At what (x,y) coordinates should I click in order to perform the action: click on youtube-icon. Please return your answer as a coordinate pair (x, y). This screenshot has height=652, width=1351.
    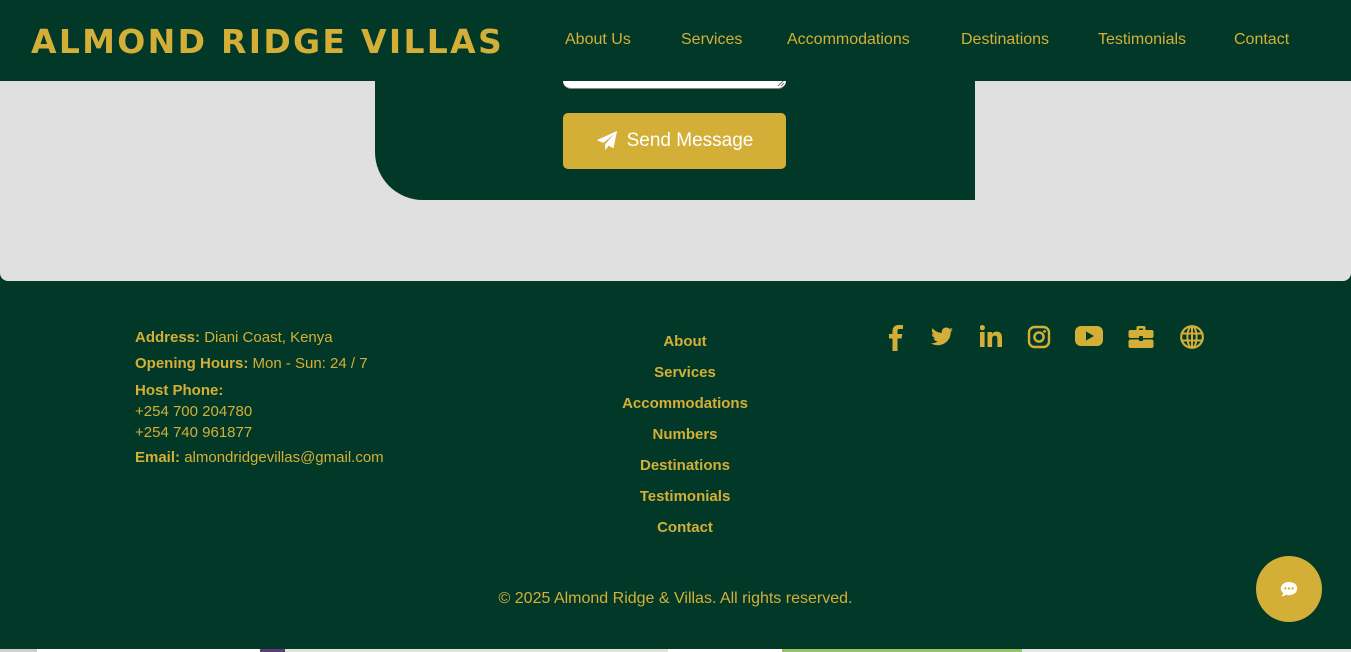
    Looking at the image, I should click on (1089, 336).